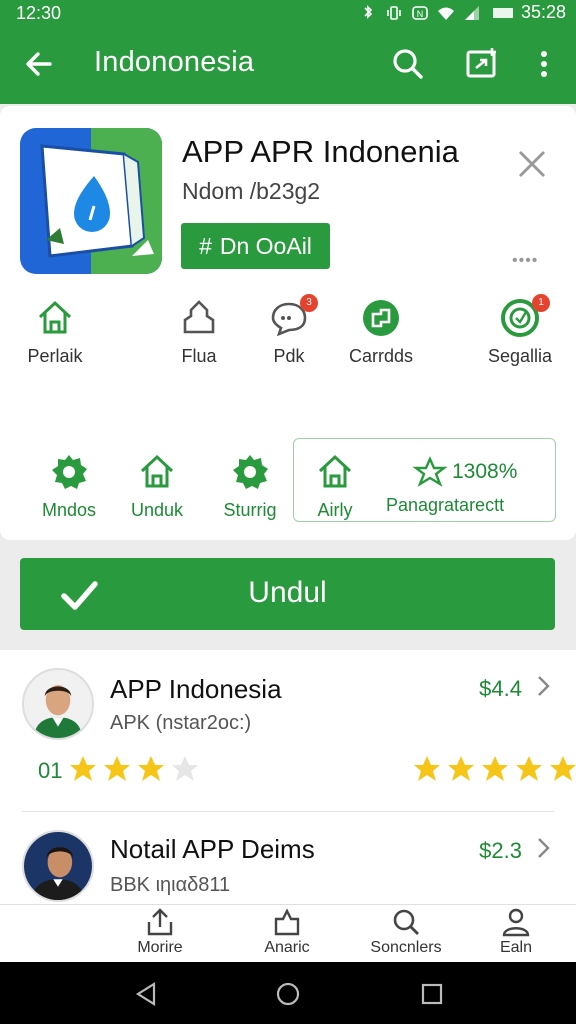 The height and width of the screenshot is (1024, 576). Describe the element at coordinates (381, 356) in the screenshot. I see `action-label: Carrdds` at that location.